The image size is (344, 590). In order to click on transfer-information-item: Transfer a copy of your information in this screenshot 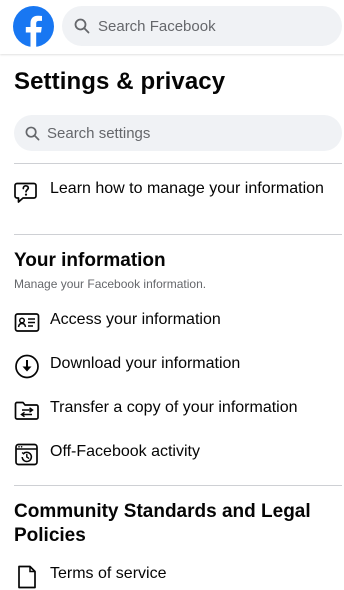, I will do `click(178, 411)`.